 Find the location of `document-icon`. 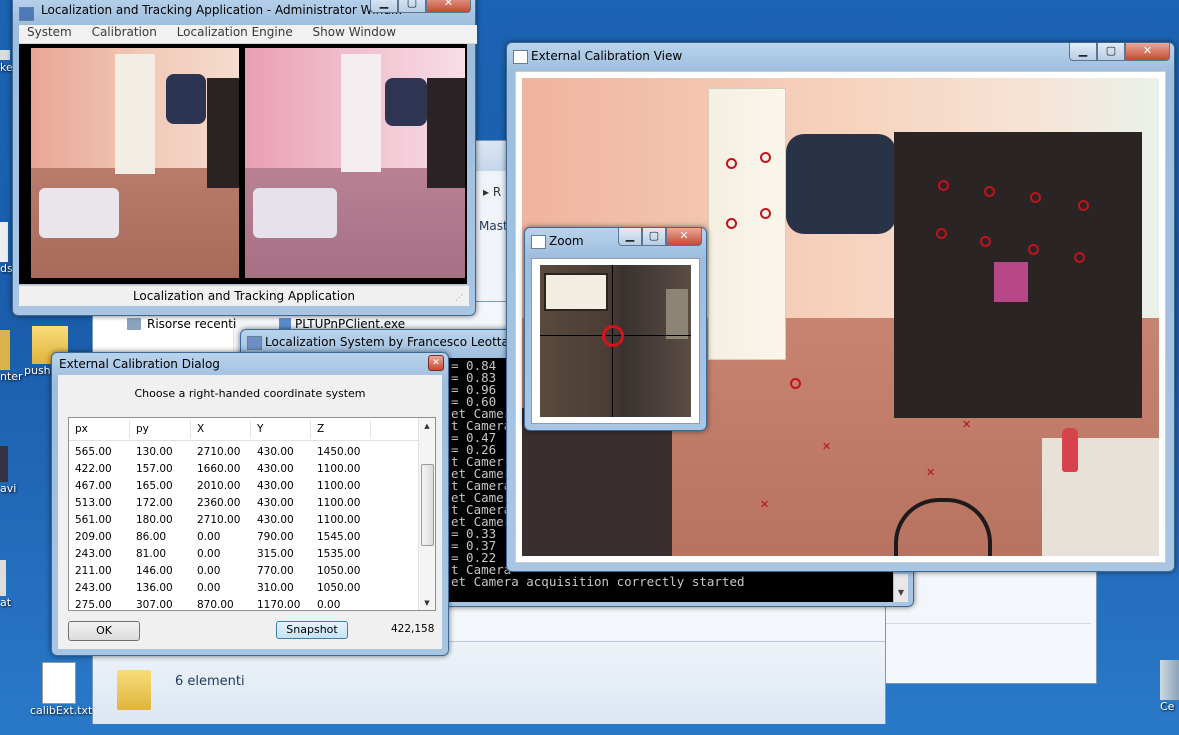

document-icon is located at coordinates (4, 242).